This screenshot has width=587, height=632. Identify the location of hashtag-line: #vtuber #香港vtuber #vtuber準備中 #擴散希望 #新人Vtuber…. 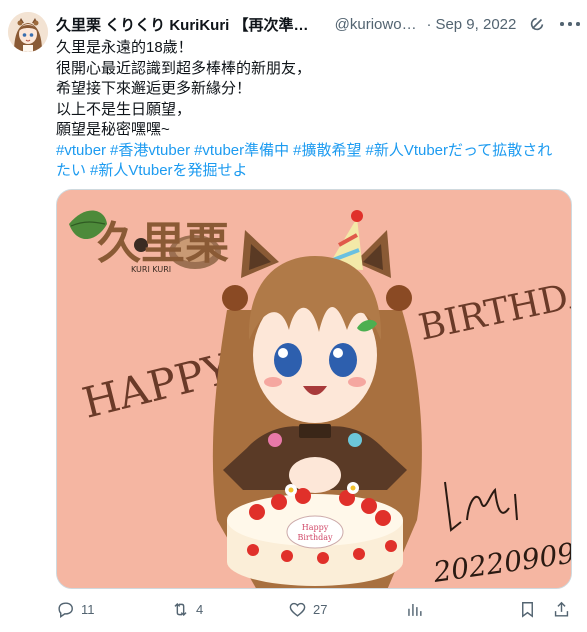
(317, 151).